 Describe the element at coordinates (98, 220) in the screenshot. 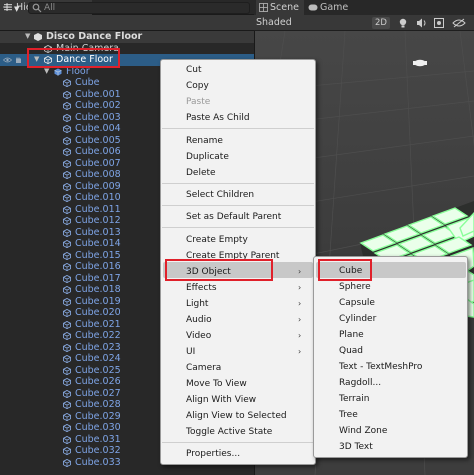

I see `cube-label: Cube.012` at that location.